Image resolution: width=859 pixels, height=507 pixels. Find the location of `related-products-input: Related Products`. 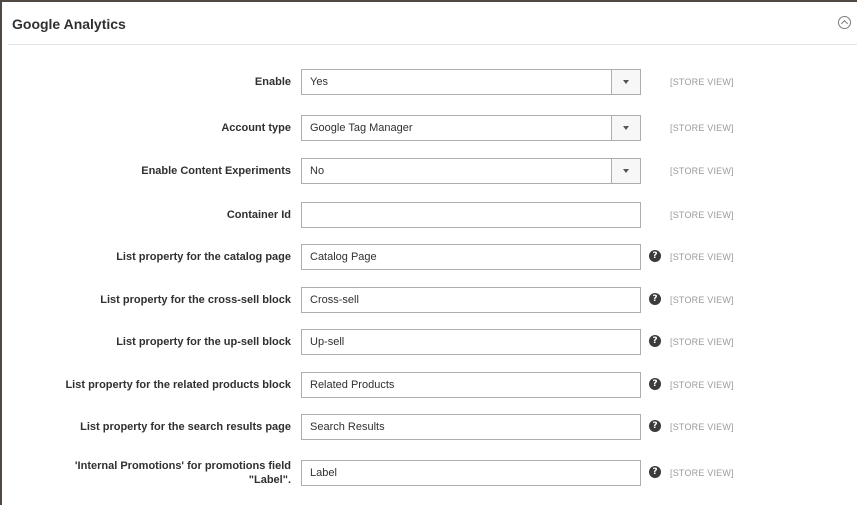

related-products-input: Related Products is located at coordinates (471, 385).